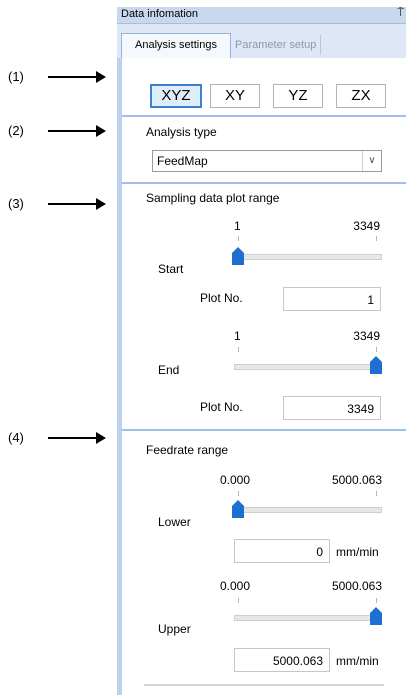 The height and width of the screenshot is (695, 406). Describe the element at coordinates (282, 660) in the screenshot. I see `upper-feedrate-input: 5000.063` at that location.